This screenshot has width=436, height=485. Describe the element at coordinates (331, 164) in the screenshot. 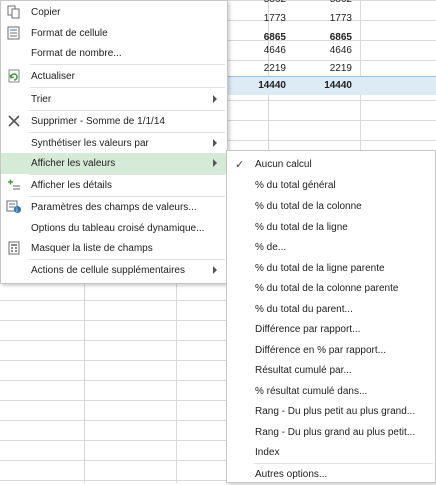

I see `submenu-item-no-calculation: ✓ Aucun calcul` at that location.